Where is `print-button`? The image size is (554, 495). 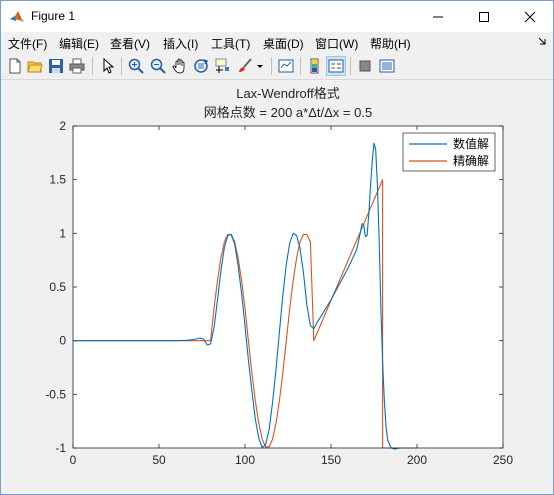
print-button is located at coordinates (77, 66).